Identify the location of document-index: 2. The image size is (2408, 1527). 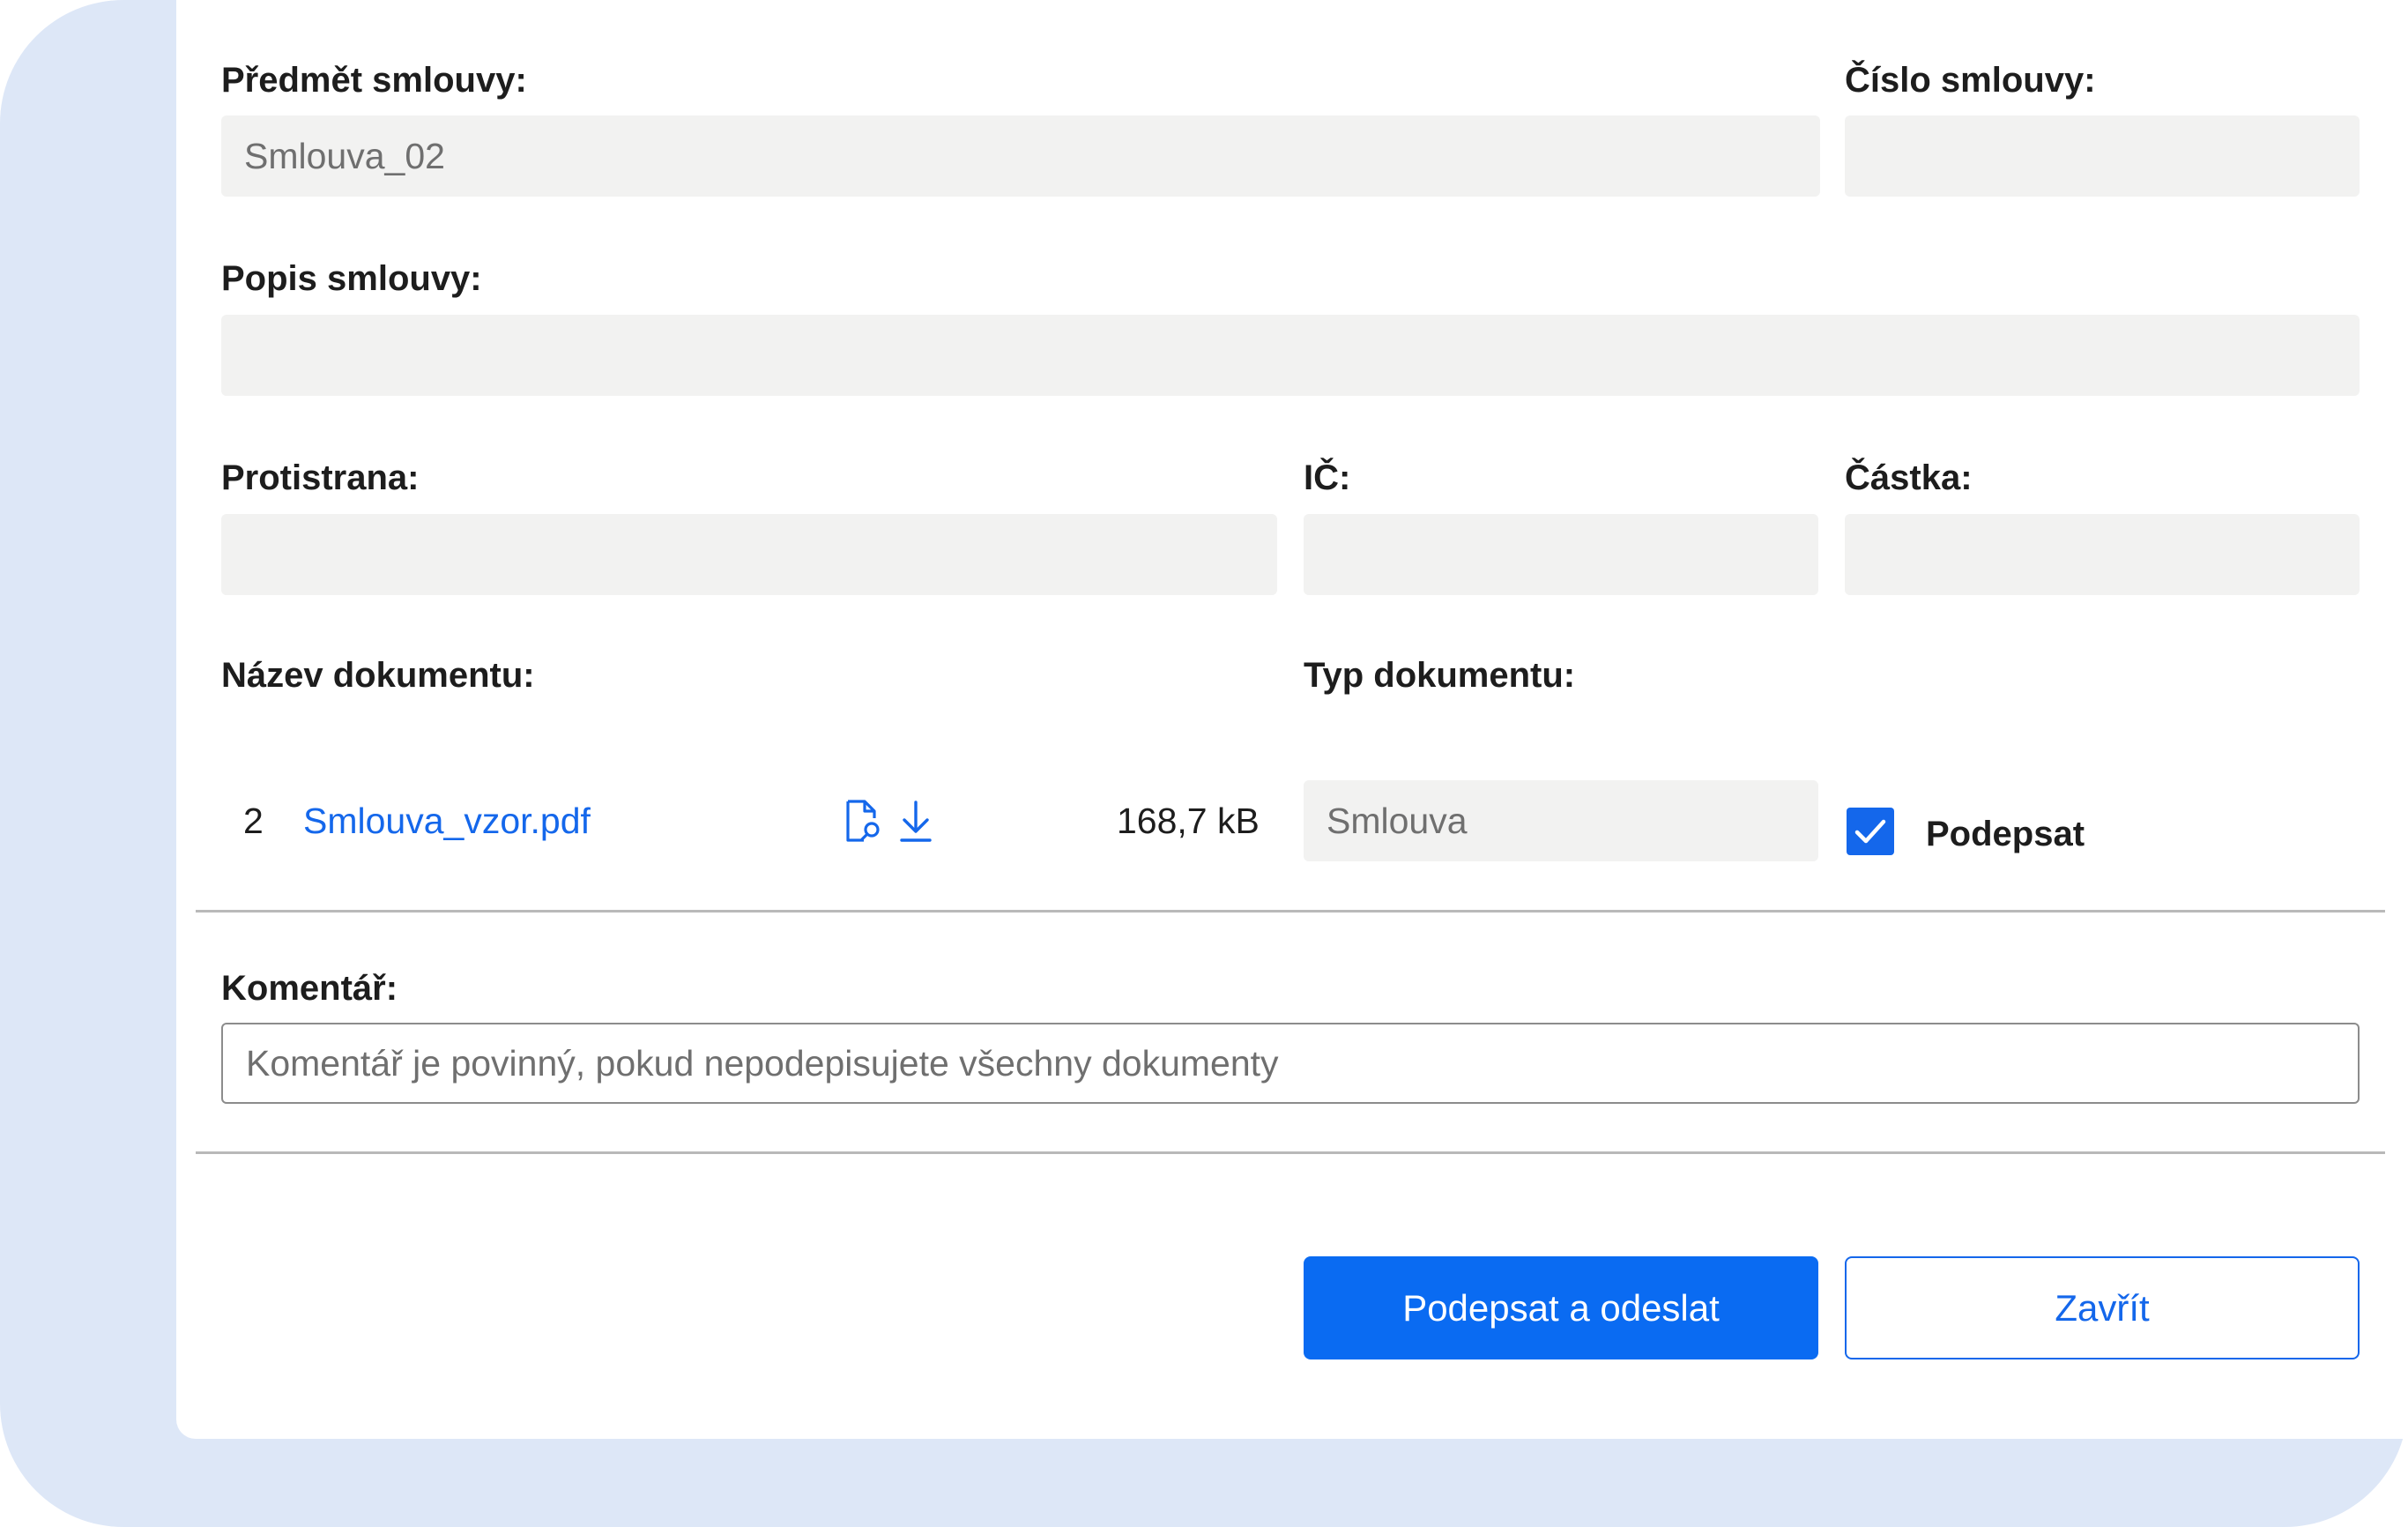
(254, 821).